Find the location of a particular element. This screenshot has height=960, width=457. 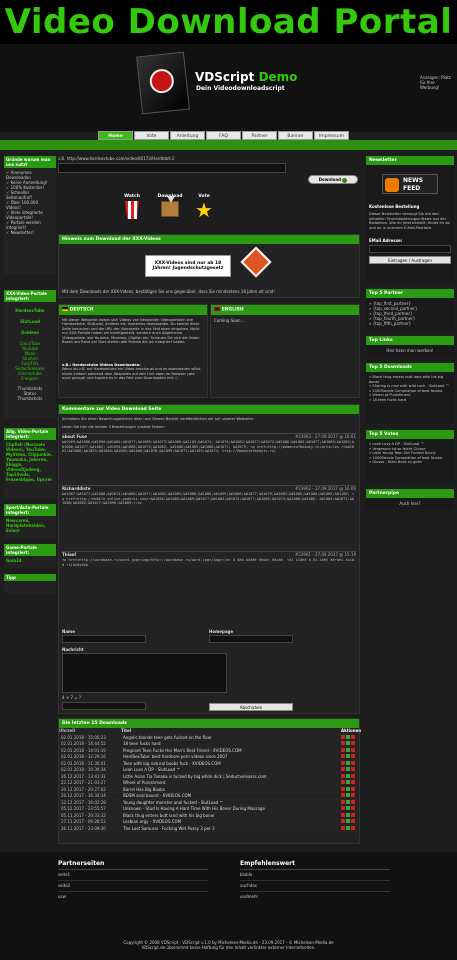

portal-slutload: SlutLoad is located at coordinates (30, 321).